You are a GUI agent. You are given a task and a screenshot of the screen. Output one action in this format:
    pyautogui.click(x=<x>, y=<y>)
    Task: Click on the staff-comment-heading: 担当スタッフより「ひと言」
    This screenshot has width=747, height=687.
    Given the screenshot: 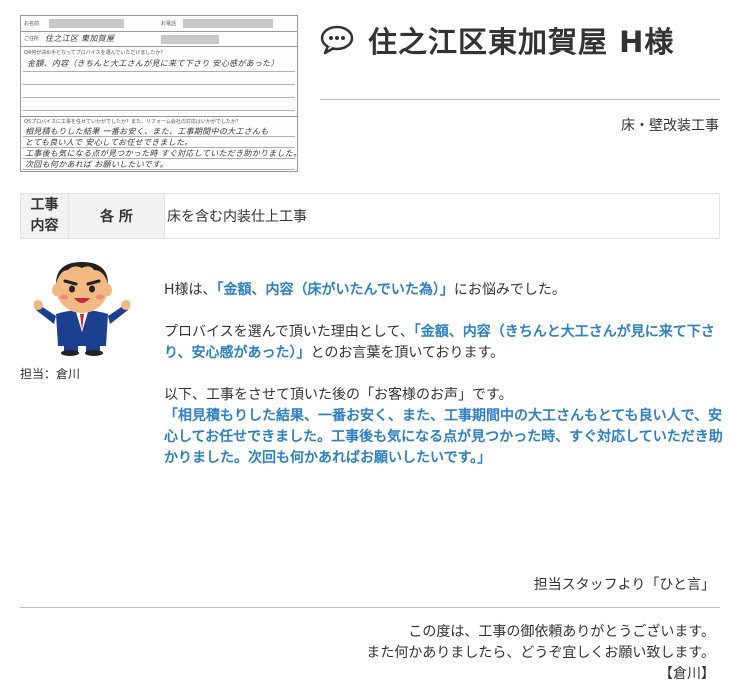 What is the action you would take?
    pyautogui.click(x=624, y=585)
    